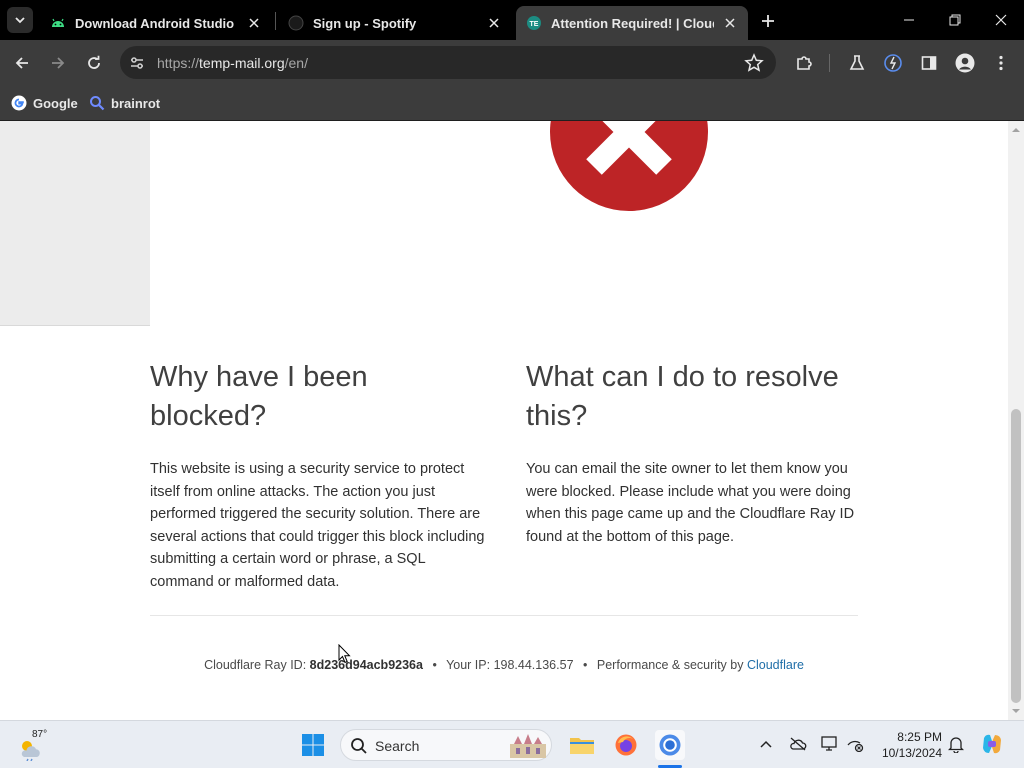  Describe the element at coordinates (1016, 130) in the screenshot. I see `scroll-up-icon` at that location.